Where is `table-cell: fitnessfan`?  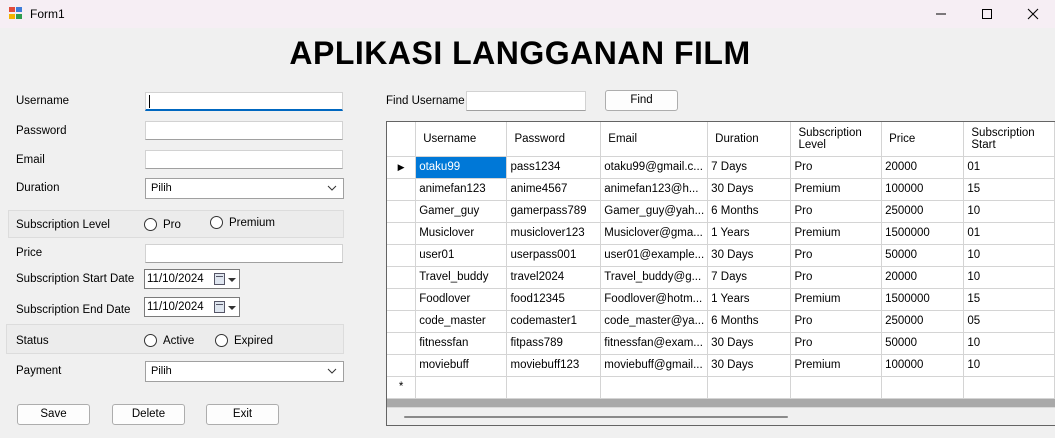 table-cell: fitnessfan is located at coordinates (461, 343).